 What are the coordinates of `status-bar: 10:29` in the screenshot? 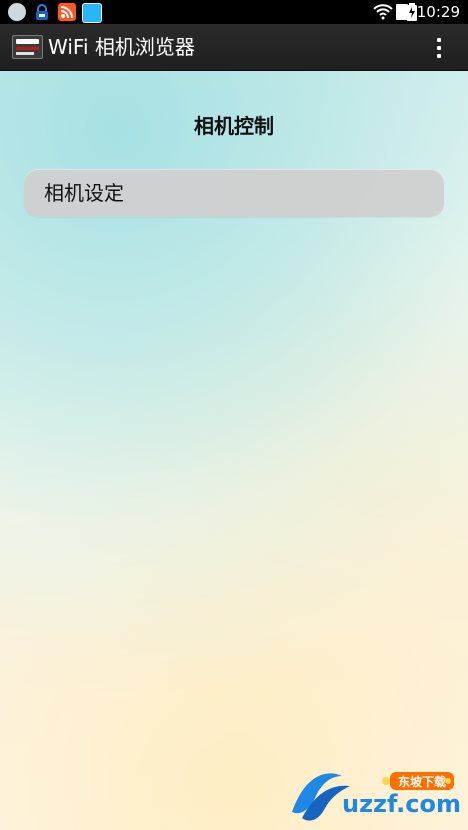 It's located at (234, 12).